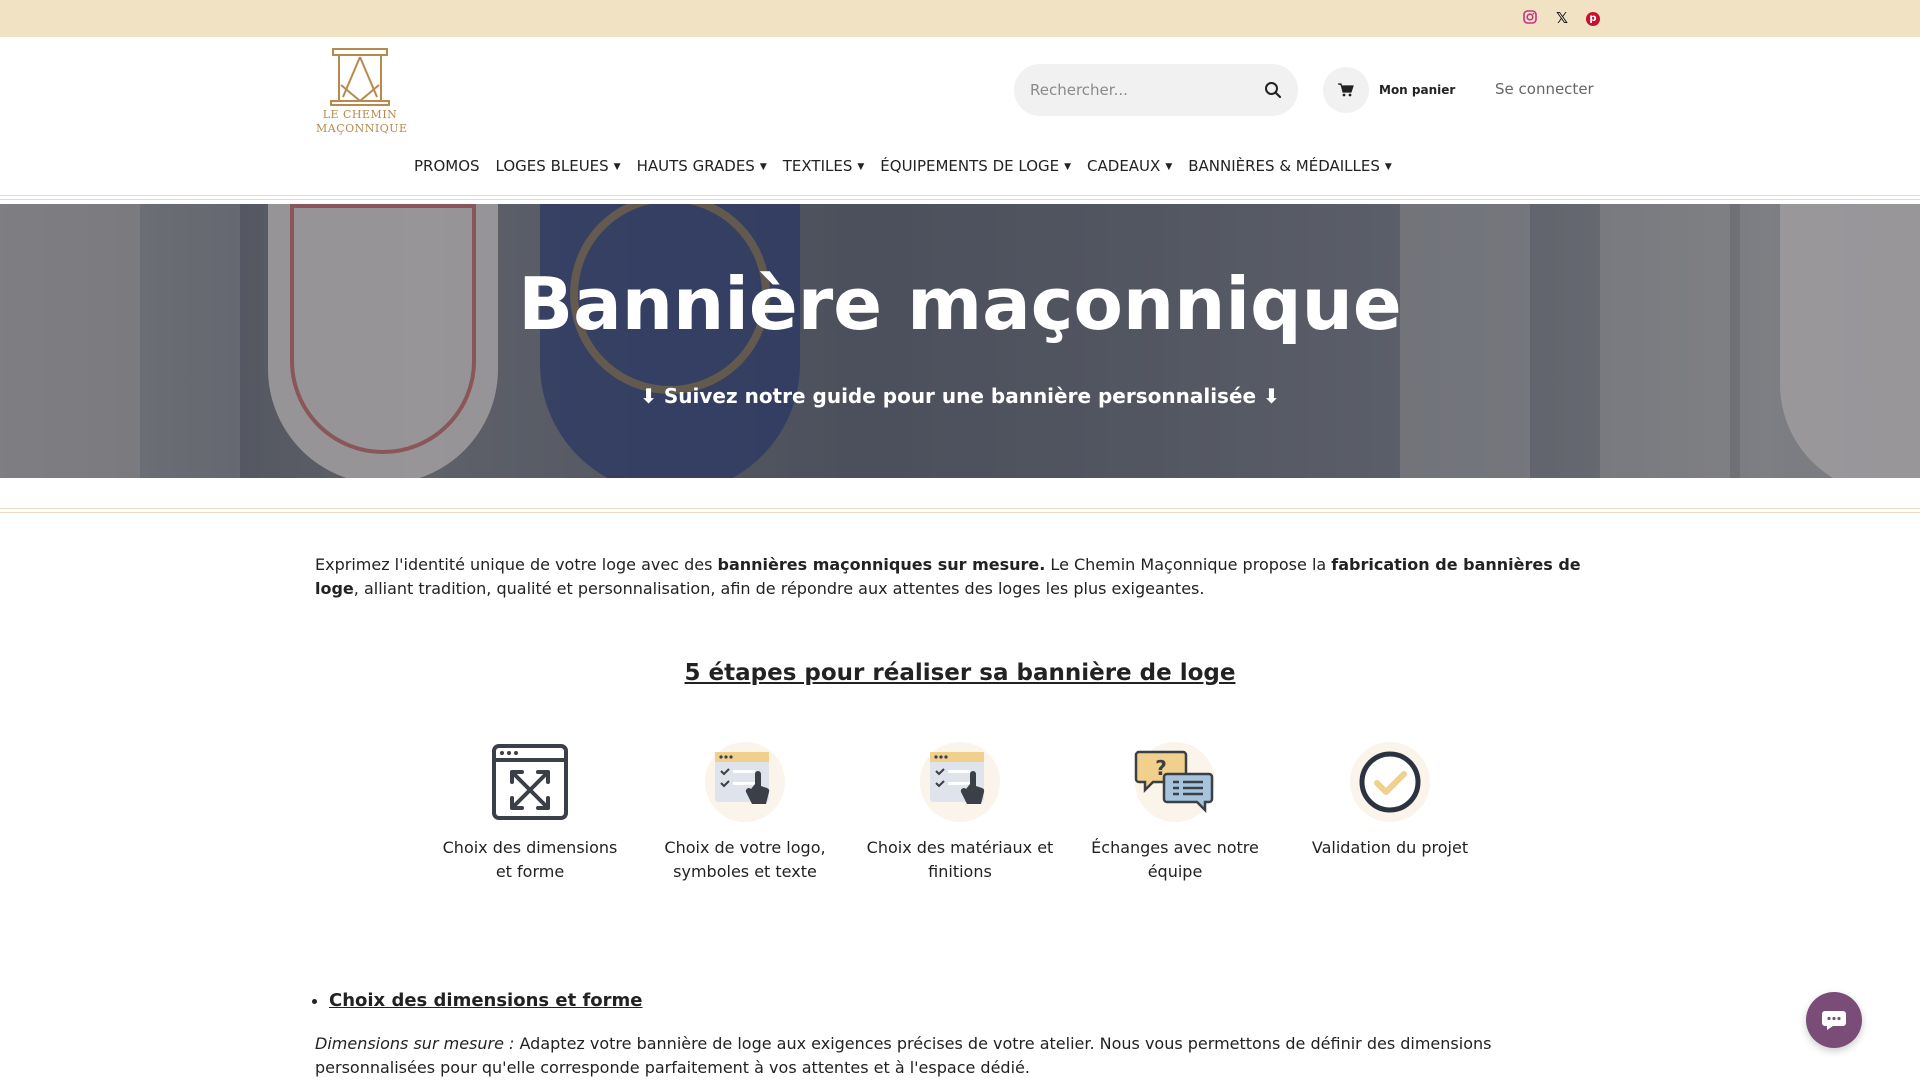 This screenshot has height=1080, width=1920. What do you see at coordinates (1124, 90) in the screenshot?
I see `search-input` at bounding box center [1124, 90].